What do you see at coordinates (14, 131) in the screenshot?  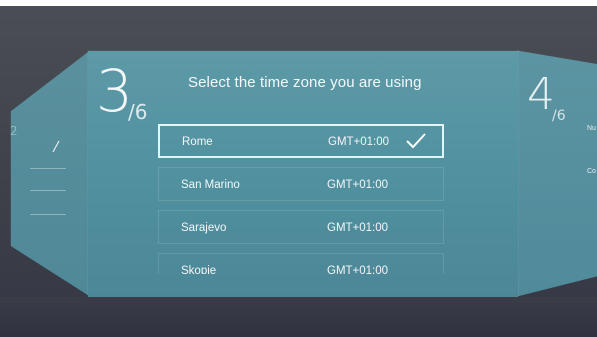 I see `previous-step-number: 2` at bounding box center [14, 131].